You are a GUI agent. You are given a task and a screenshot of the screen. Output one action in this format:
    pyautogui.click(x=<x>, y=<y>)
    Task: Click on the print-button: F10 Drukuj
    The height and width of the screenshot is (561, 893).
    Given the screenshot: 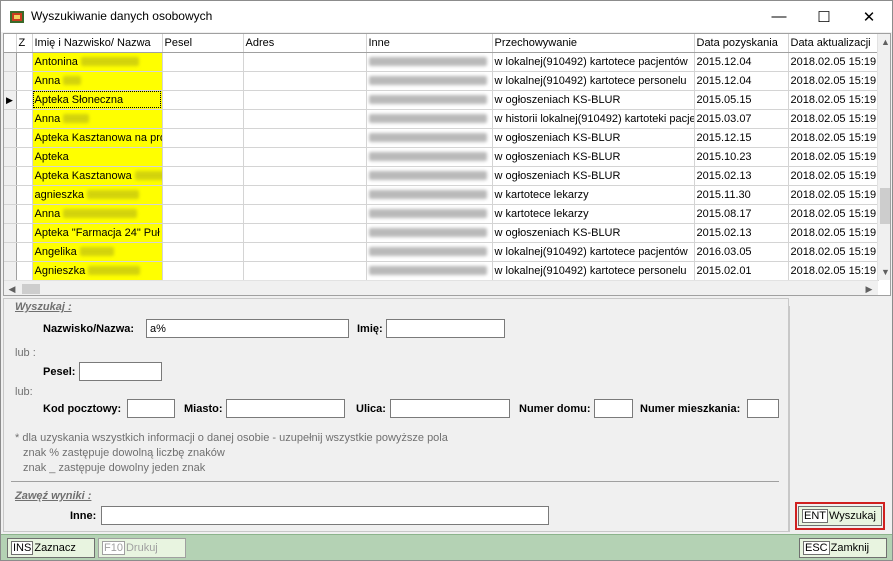 What is the action you would take?
    pyautogui.click(x=142, y=548)
    